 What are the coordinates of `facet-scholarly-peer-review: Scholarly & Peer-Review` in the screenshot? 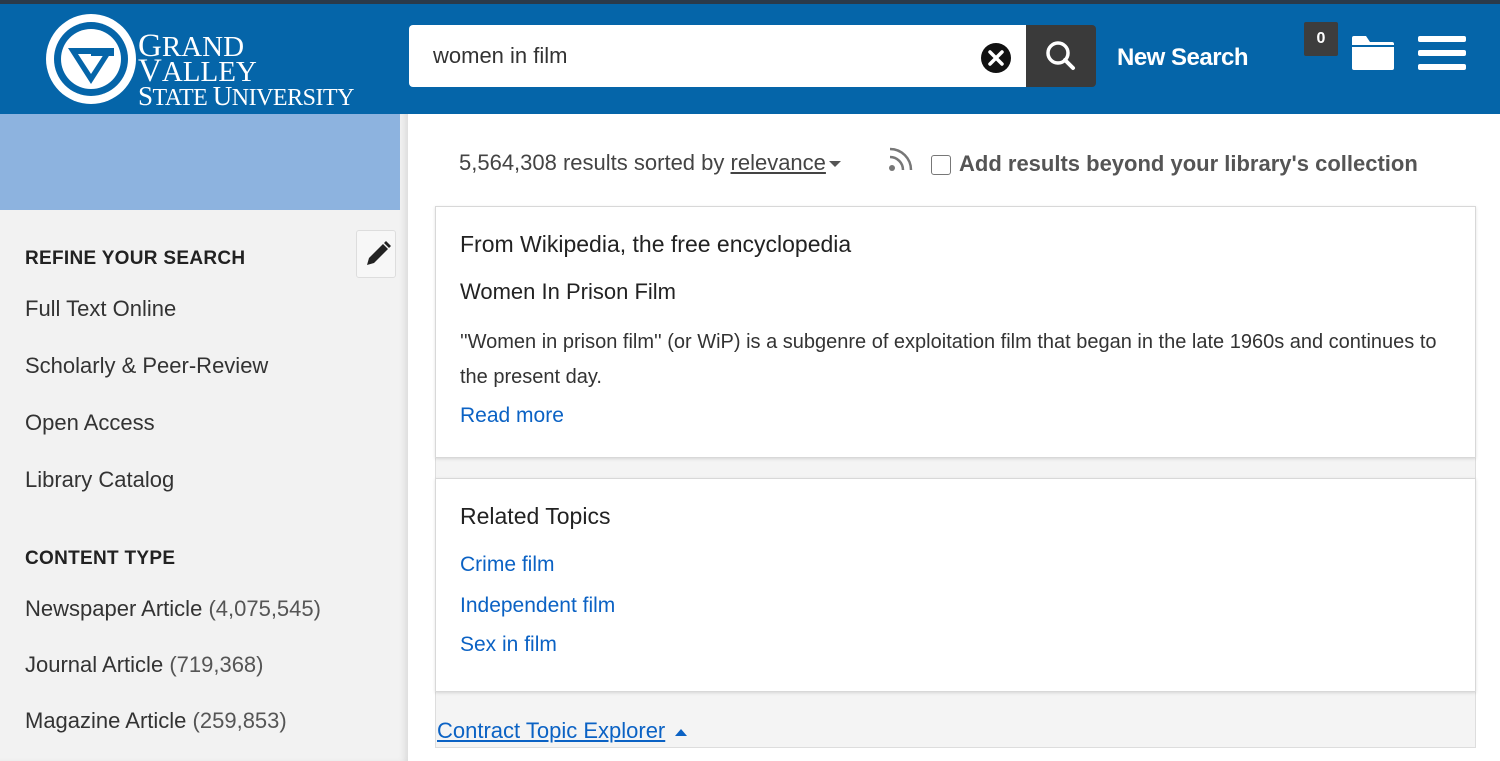 It's located at (146, 366).